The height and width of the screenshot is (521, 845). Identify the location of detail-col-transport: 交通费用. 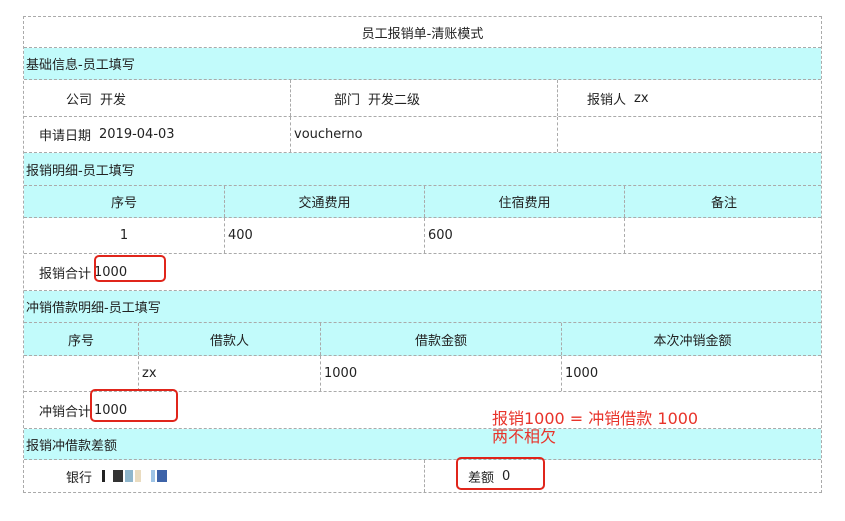
(324, 201).